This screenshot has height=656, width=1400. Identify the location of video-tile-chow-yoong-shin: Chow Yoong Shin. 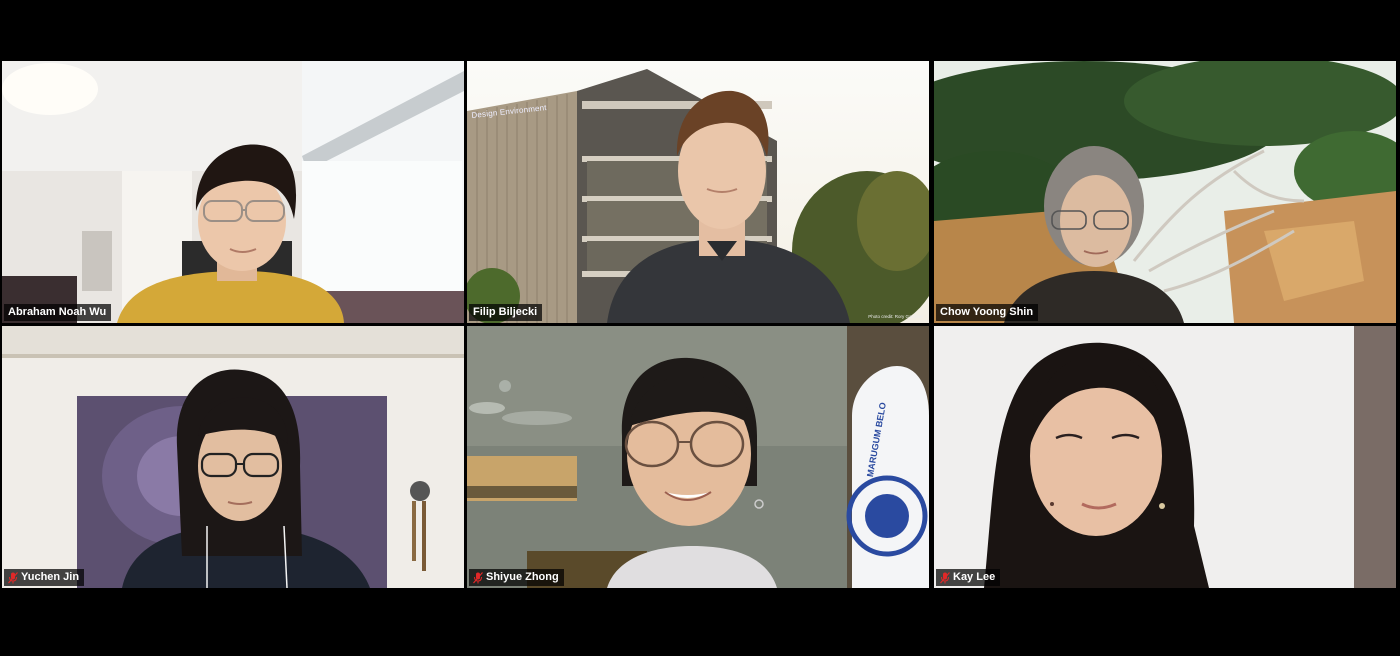
(1165, 192).